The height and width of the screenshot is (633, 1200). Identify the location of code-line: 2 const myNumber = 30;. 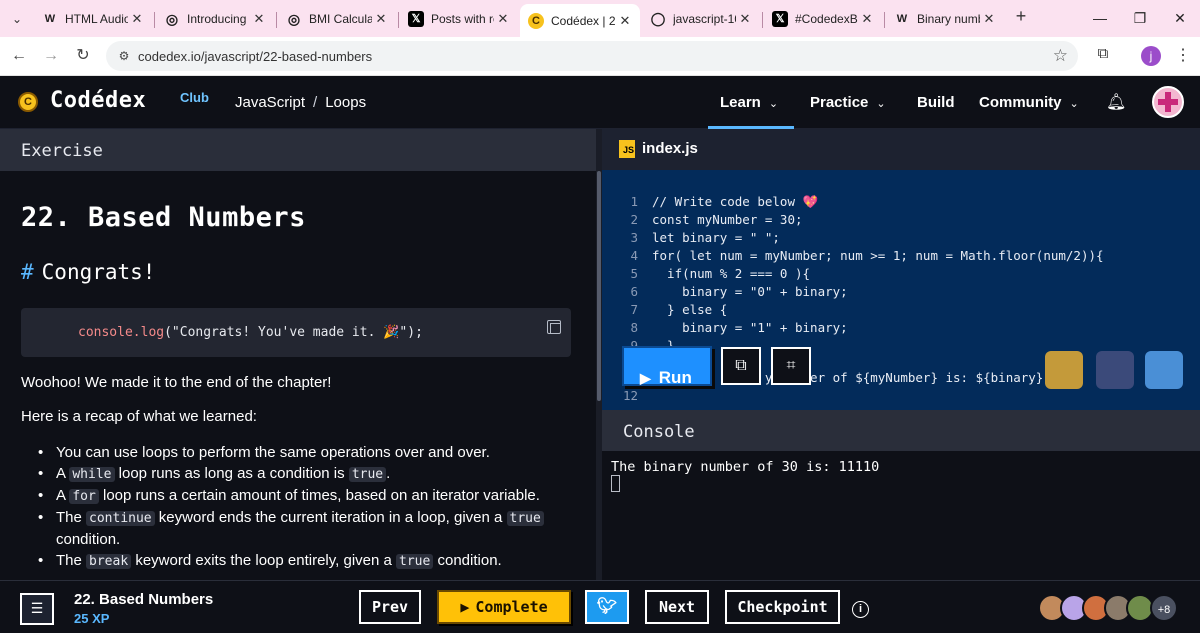
(716, 219).